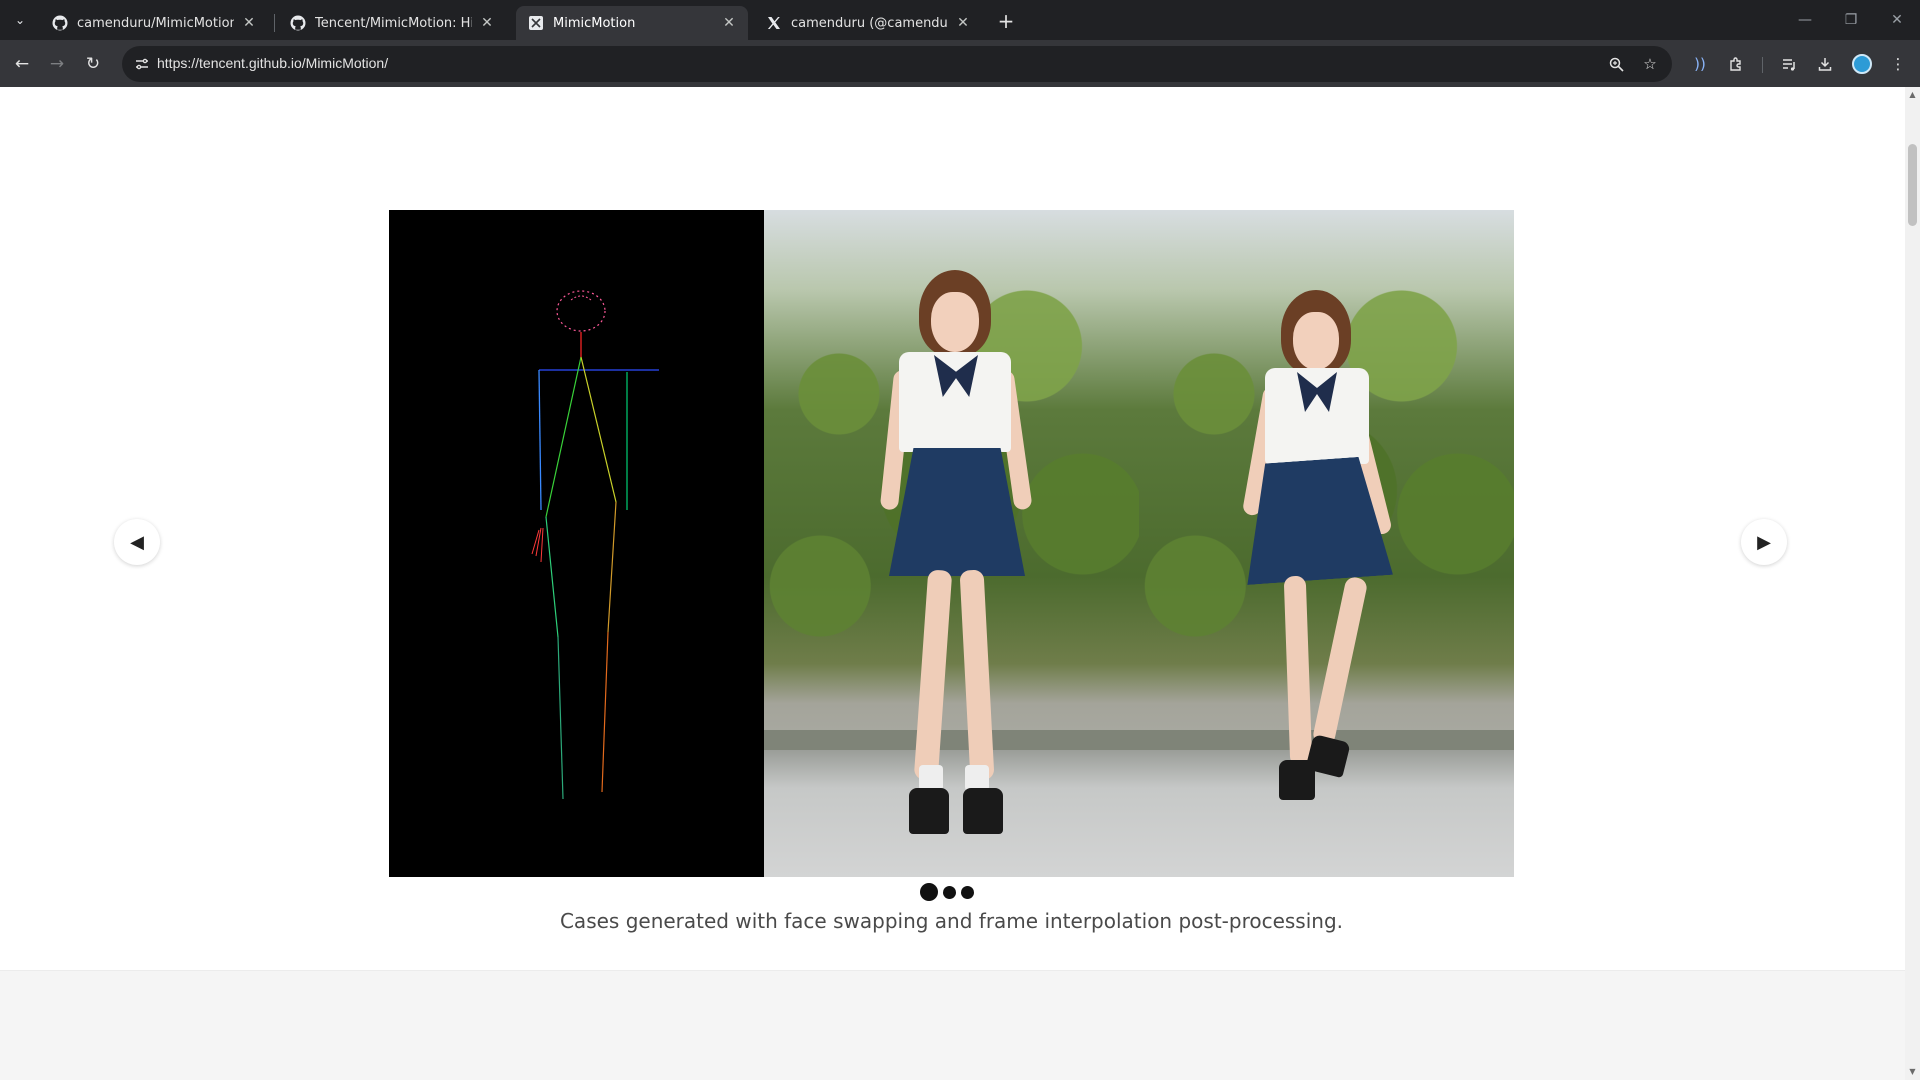 Image resolution: width=1920 pixels, height=1080 pixels. What do you see at coordinates (929, 892) in the screenshot?
I see `pagination-dot-active` at bounding box center [929, 892].